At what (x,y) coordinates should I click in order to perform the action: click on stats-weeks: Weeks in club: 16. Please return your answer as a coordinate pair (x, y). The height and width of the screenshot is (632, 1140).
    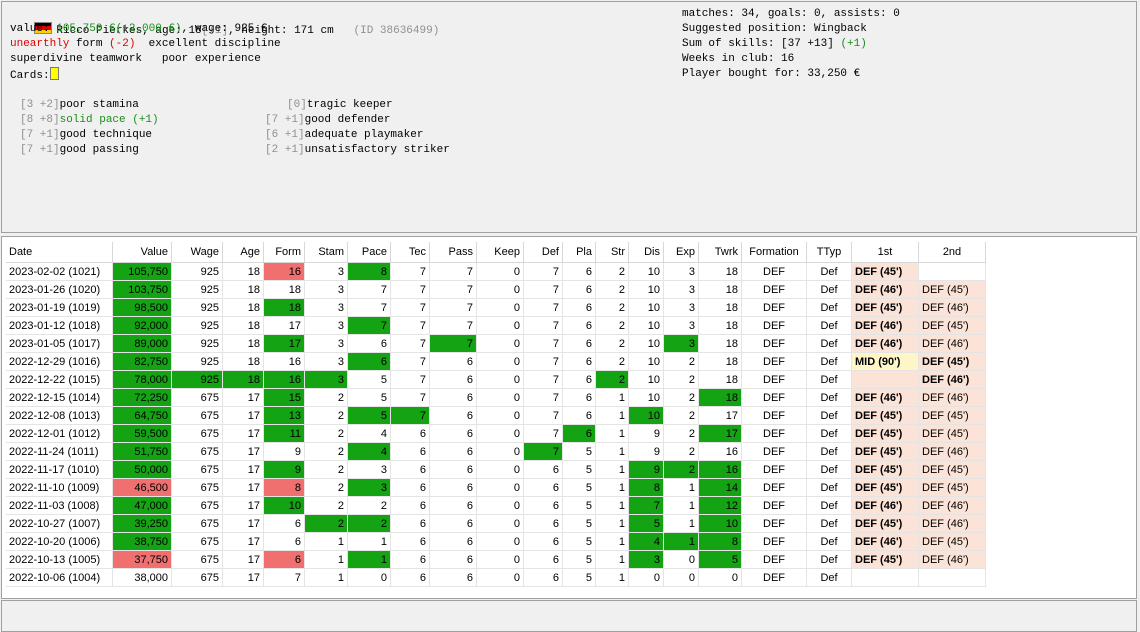
    Looking at the image, I should click on (738, 59).